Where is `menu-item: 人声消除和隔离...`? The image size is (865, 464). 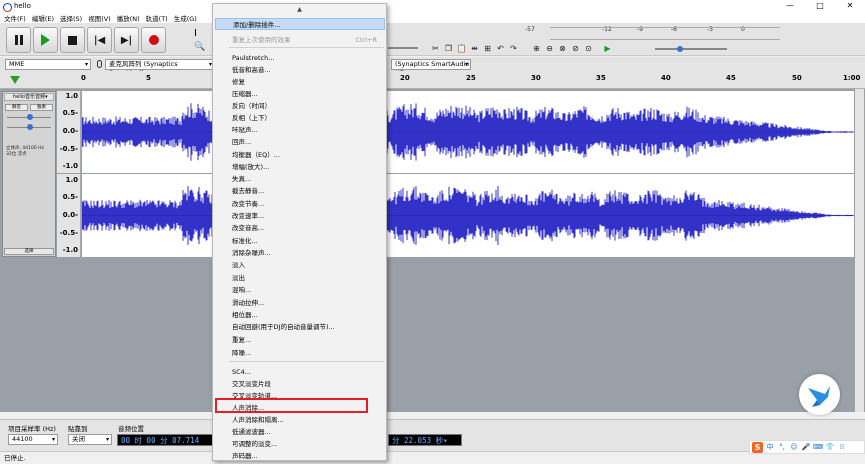
menu-item: 人声消除和隔离... is located at coordinates (300, 420).